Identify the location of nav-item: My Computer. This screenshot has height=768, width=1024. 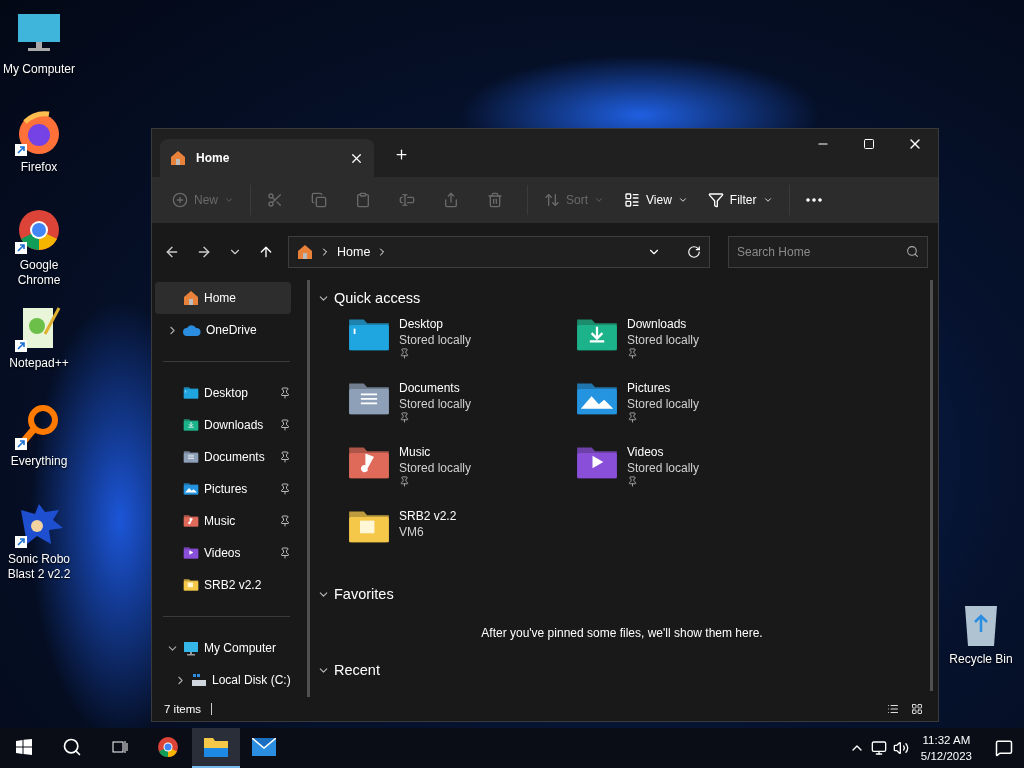
(223, 648).